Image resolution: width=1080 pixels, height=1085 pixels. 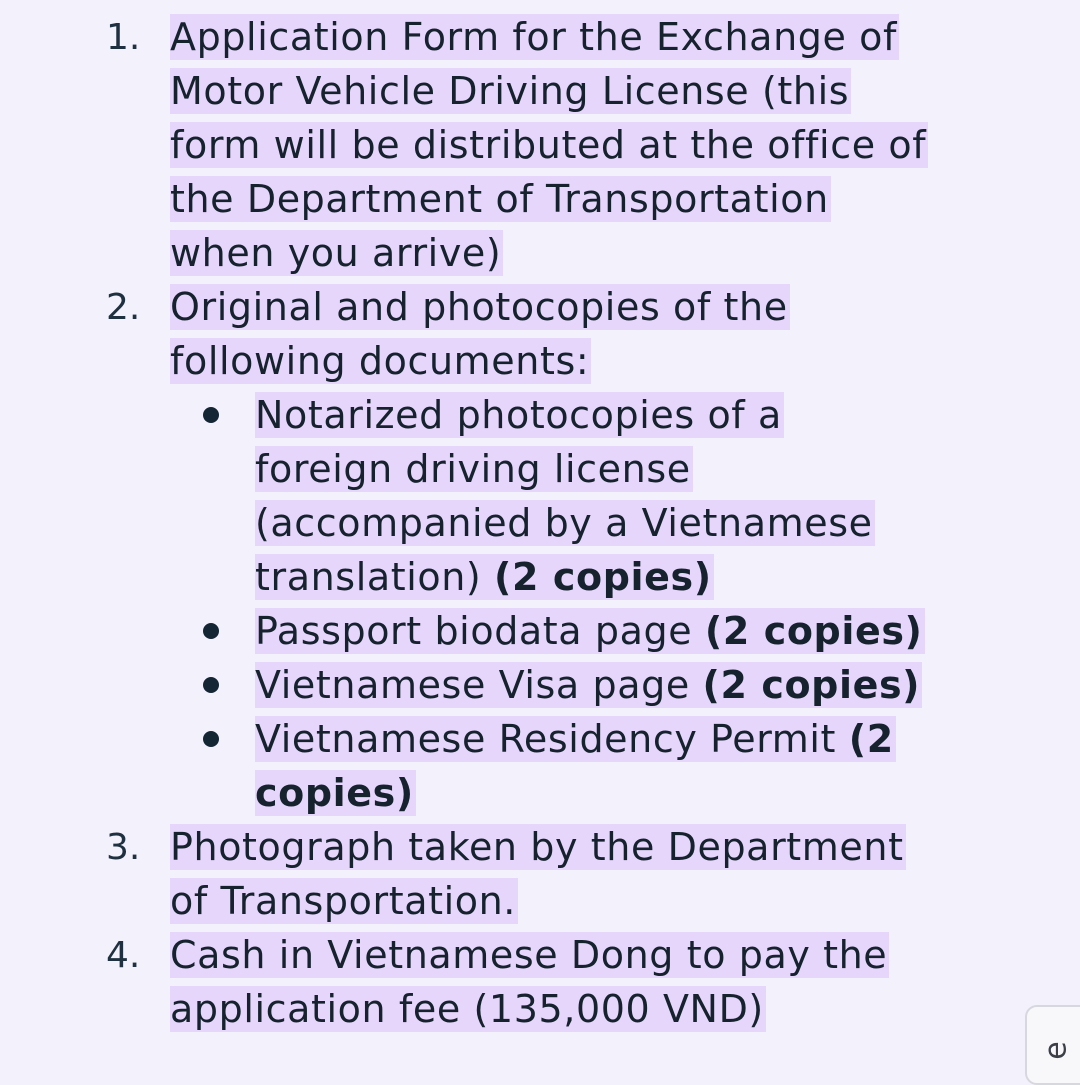 What do you see at coordinates (480, 307) in the screenshot?
I see `item-2-line-1: Original and photocopies of the` at bounding box center [480, 307].